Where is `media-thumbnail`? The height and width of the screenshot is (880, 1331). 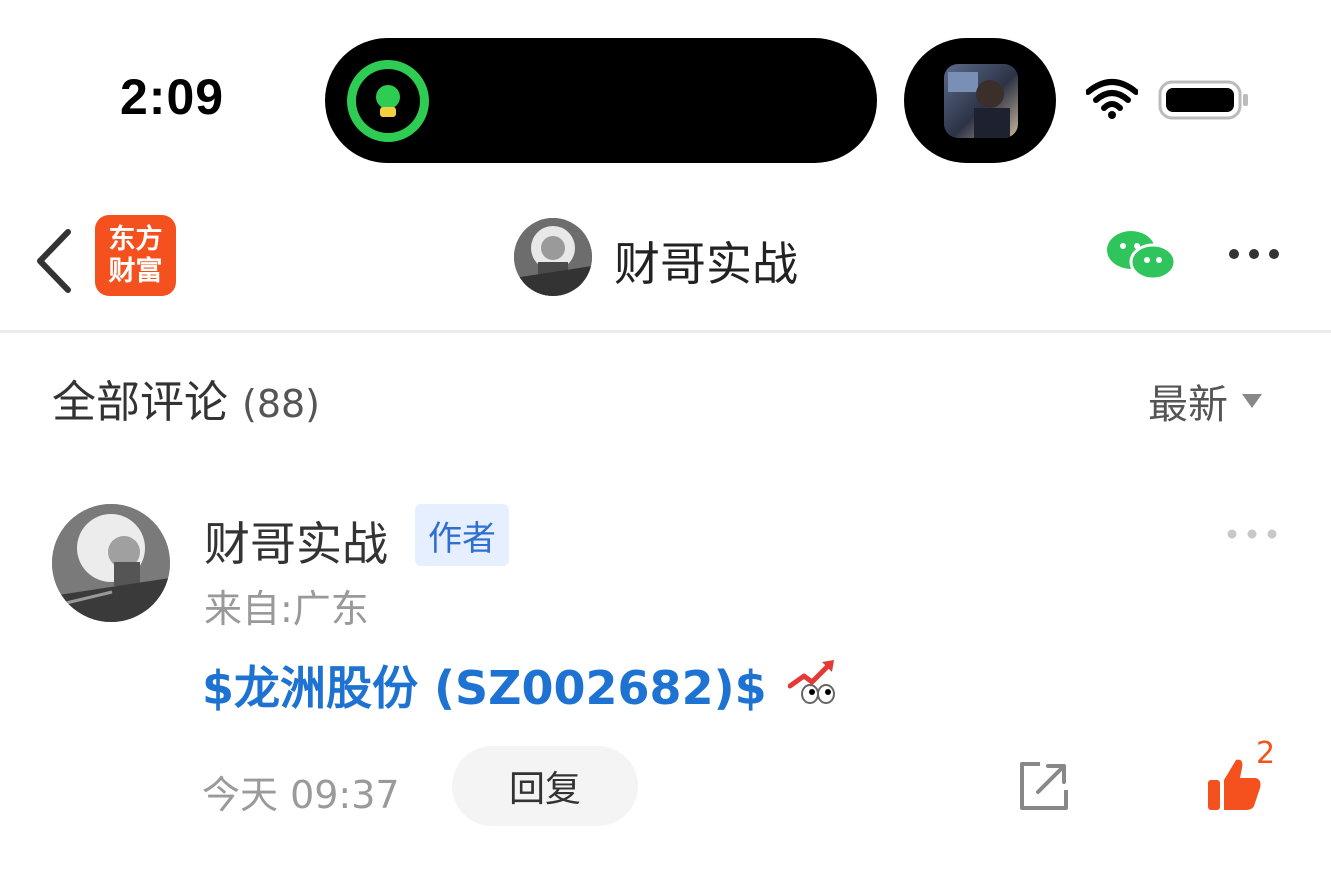
media-thumbnail is located at coordinates (981, 101).